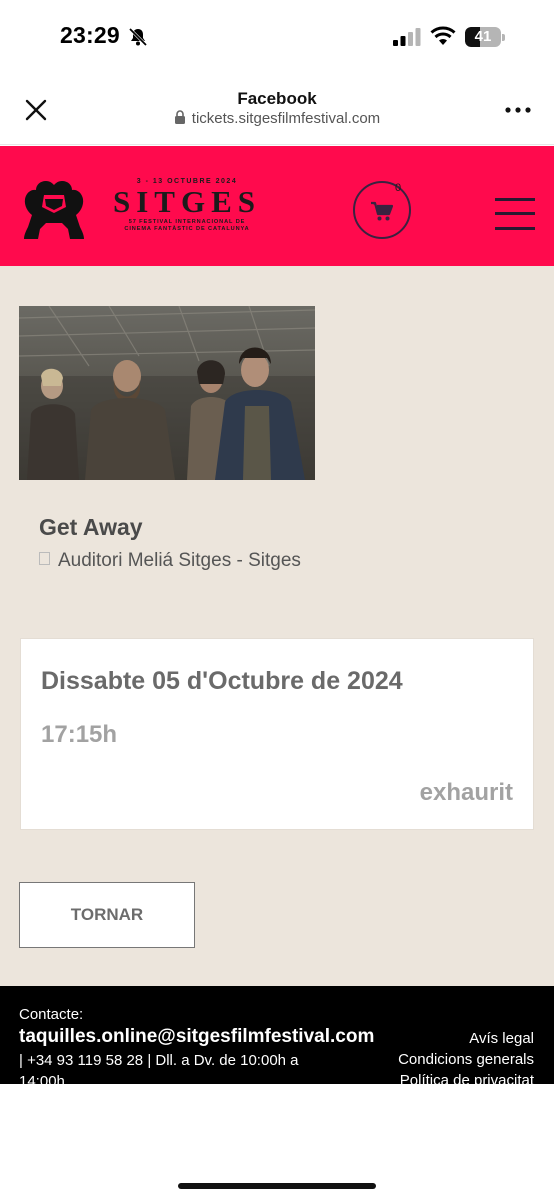  I want to click on status-bar: 23:29 41, so click(277, 37).